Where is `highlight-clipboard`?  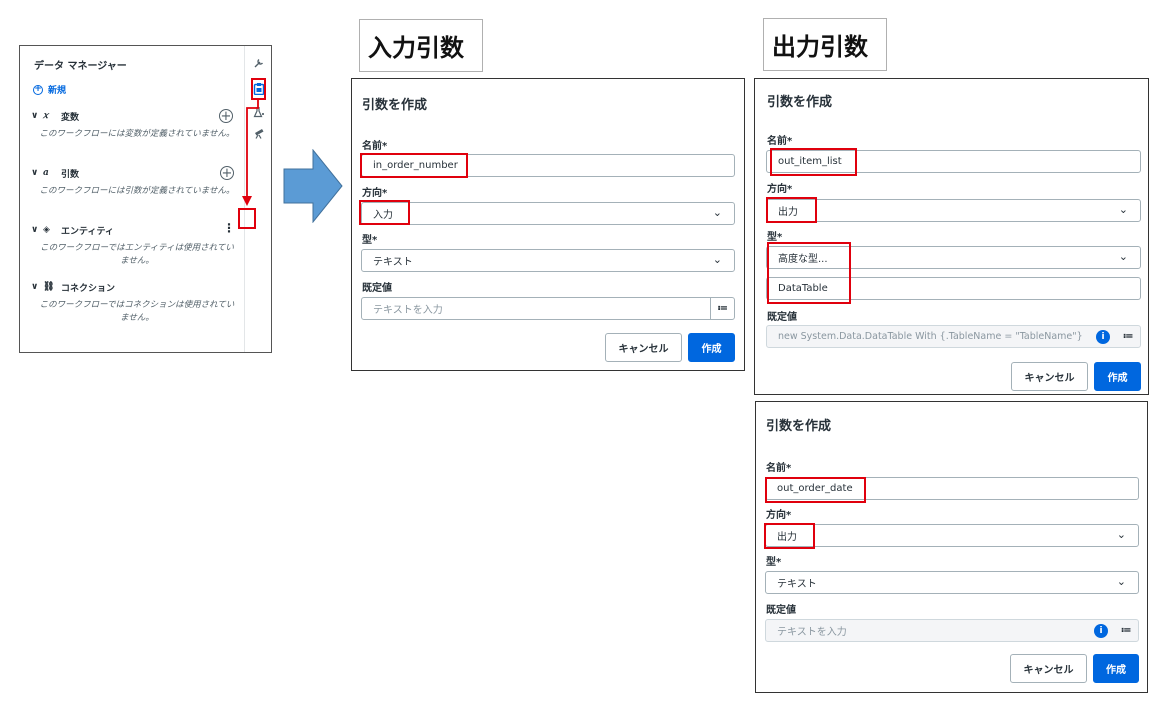 highlight-clipboard is located at coordinates (258, 89).